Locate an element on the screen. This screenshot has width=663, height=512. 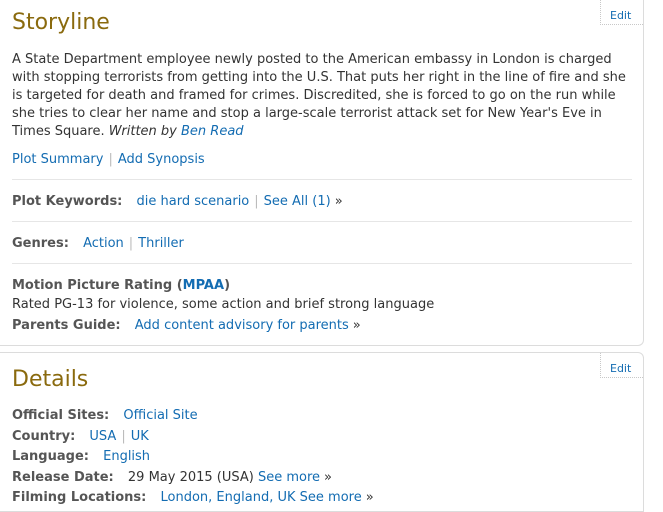
storyline-heading: Storyline is located at coordinates (61, 22).